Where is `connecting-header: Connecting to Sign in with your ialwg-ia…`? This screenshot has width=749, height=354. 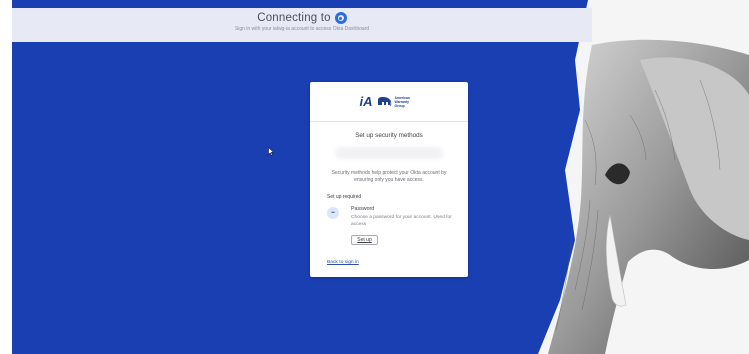
connecting-header: Connecting to Sign in with your ialwg-ia… is located at coordinates (302, 25).